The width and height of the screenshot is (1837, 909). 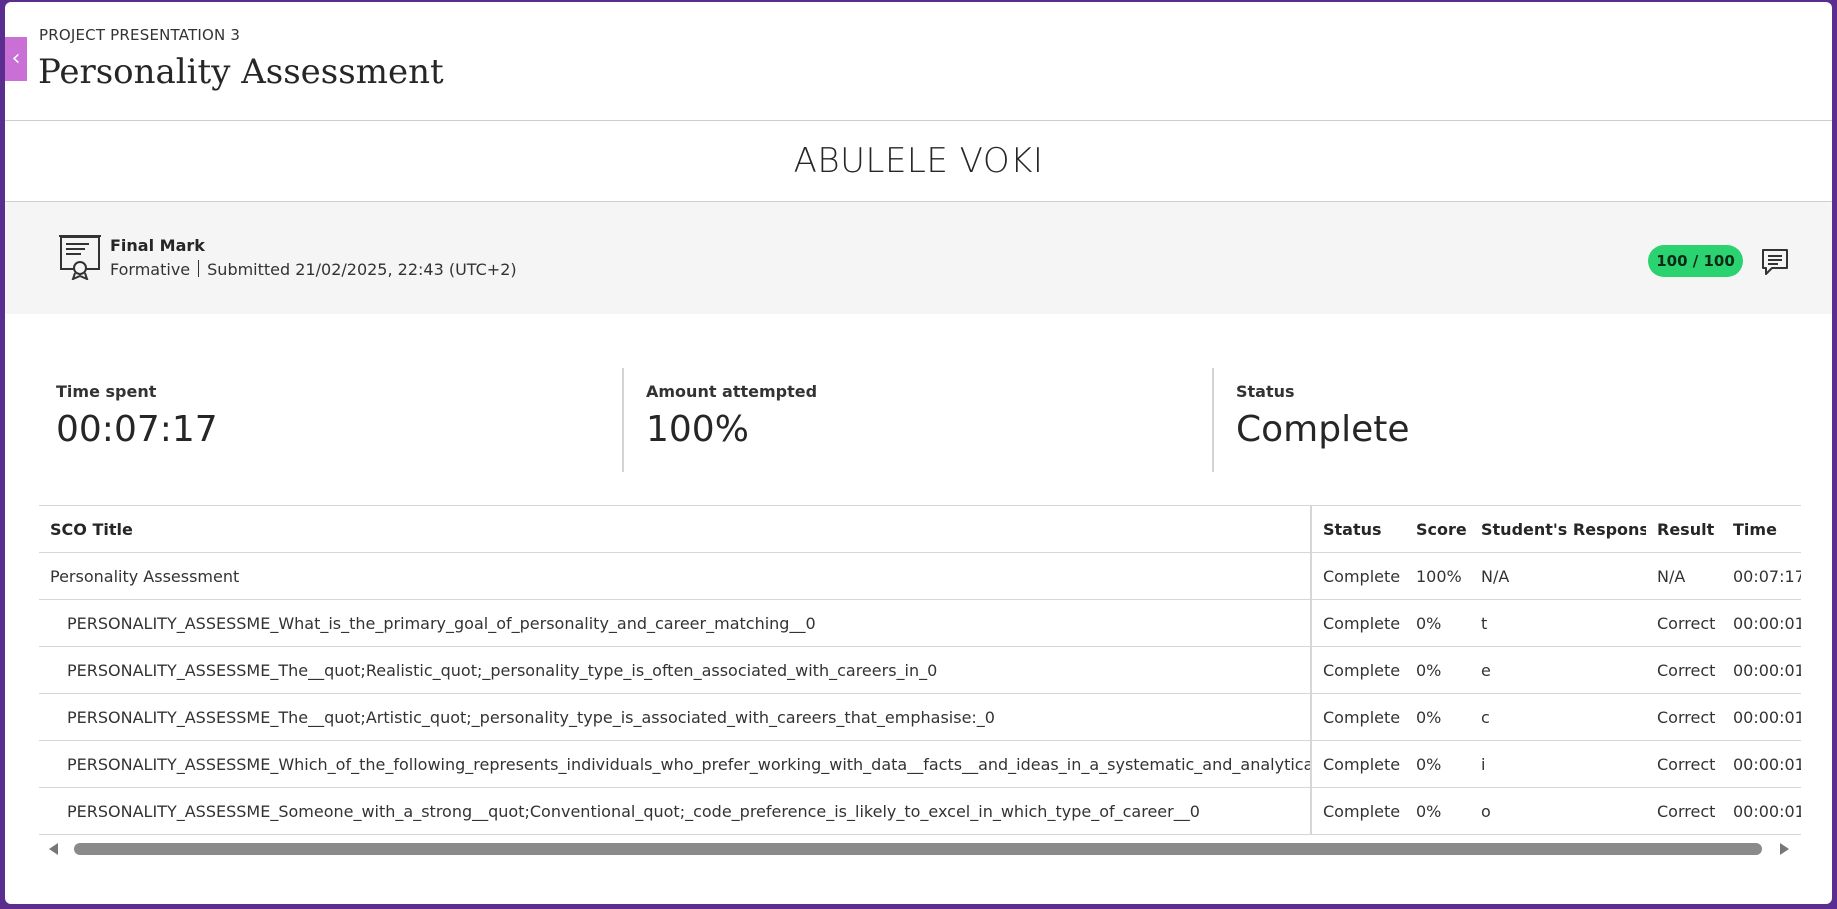 I want to click on response-cell: i, so click(x=1558, y=764).